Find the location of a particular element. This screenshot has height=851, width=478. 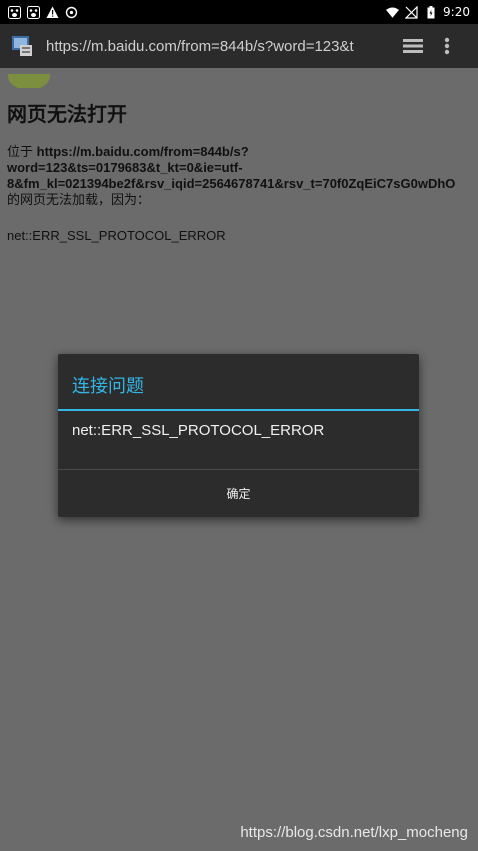

error-code: net::ERR_SSL_PROTOCOL_ERROR is located at coordinates (116, 235).